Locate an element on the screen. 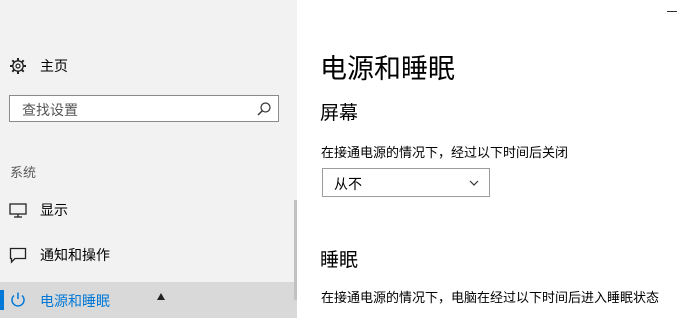  sidebar-item-label: 通知和操作 is located at coordinates (75, 256).